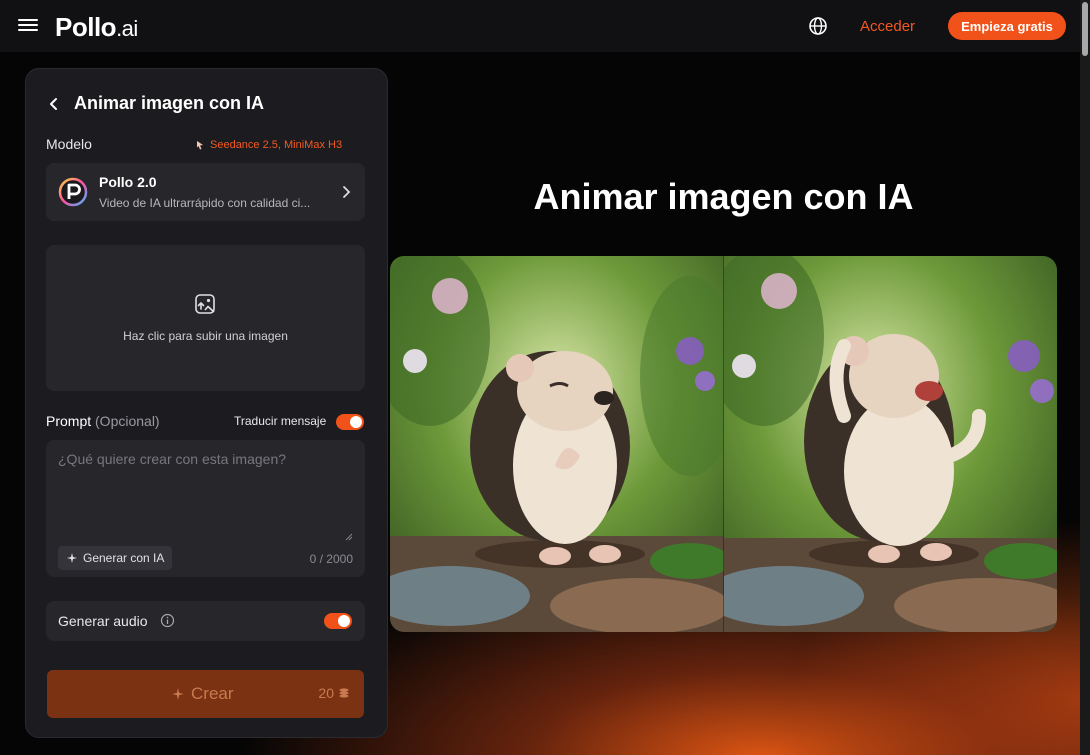  I want to click on audio-toggle, so click(338, 621).